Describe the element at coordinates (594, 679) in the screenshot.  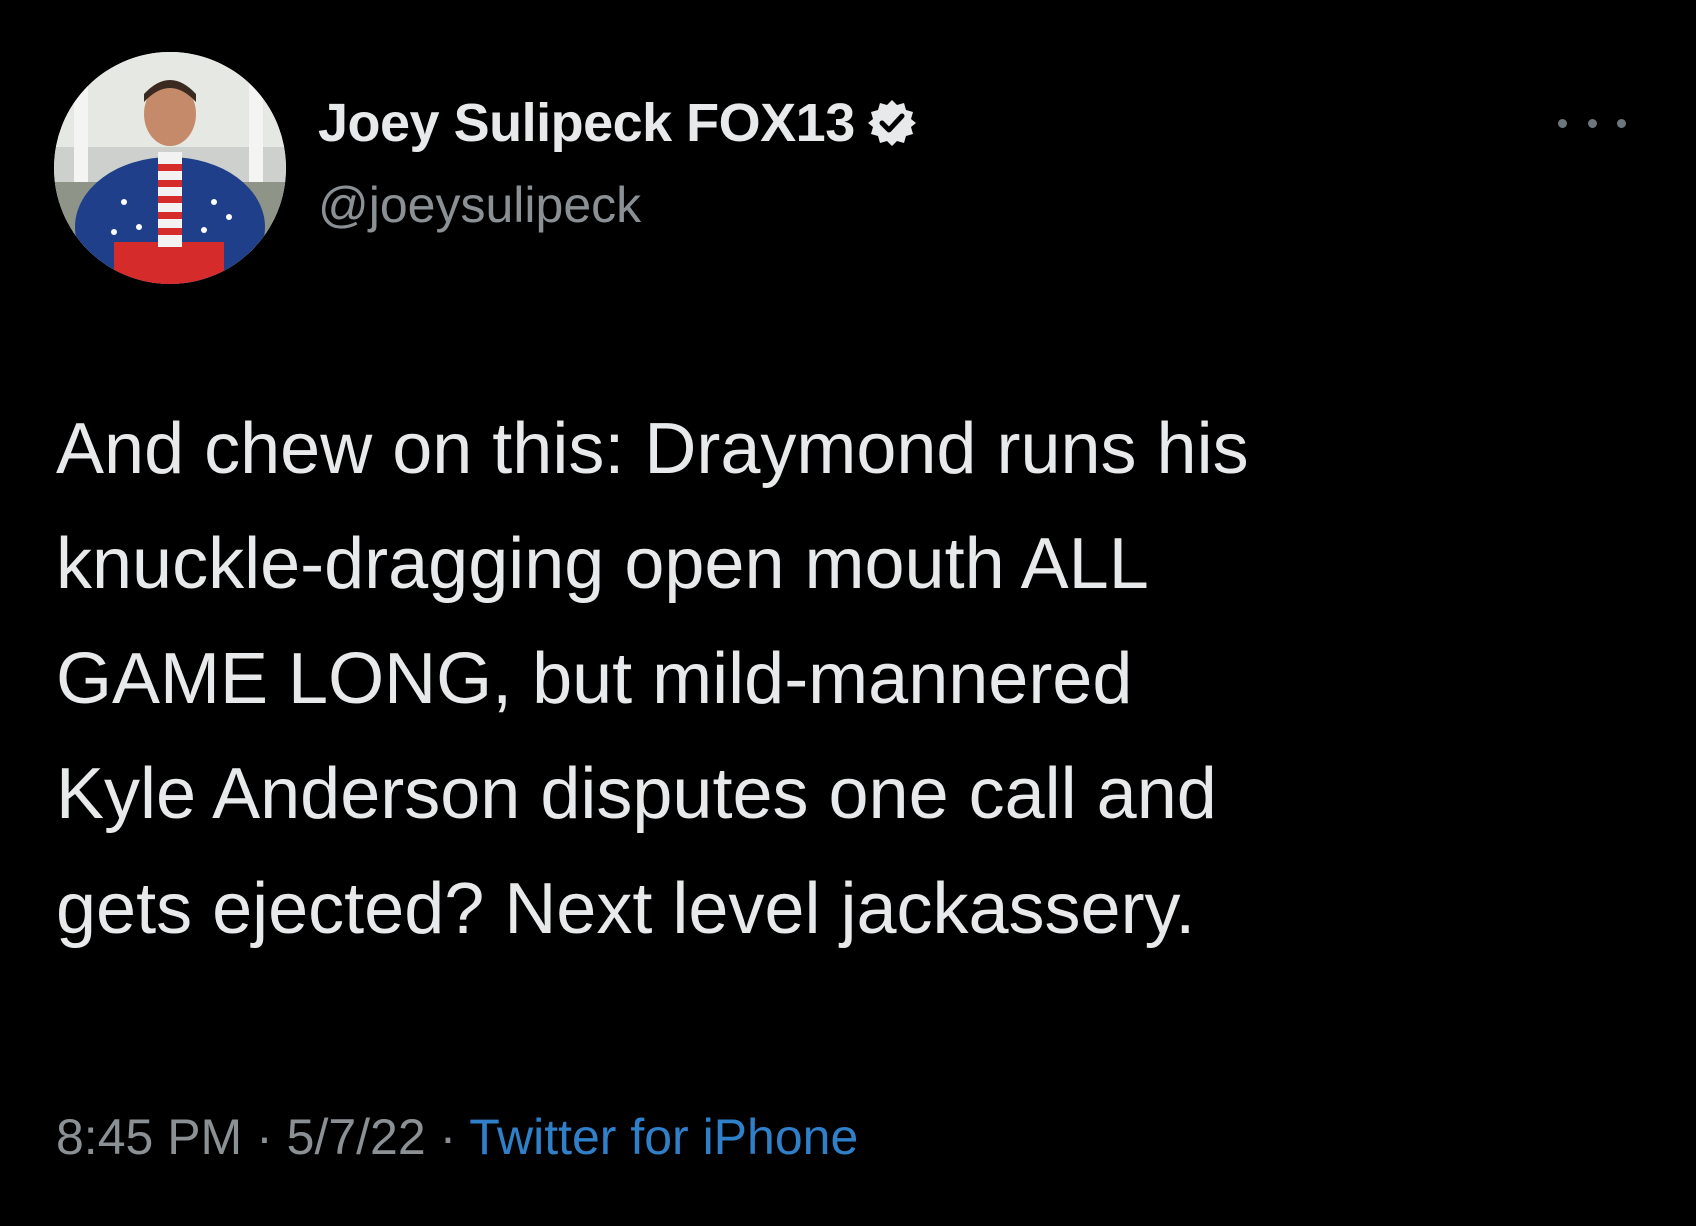
I see `tweet-text-line: GAME LONG, but mild-mannered` at that location.